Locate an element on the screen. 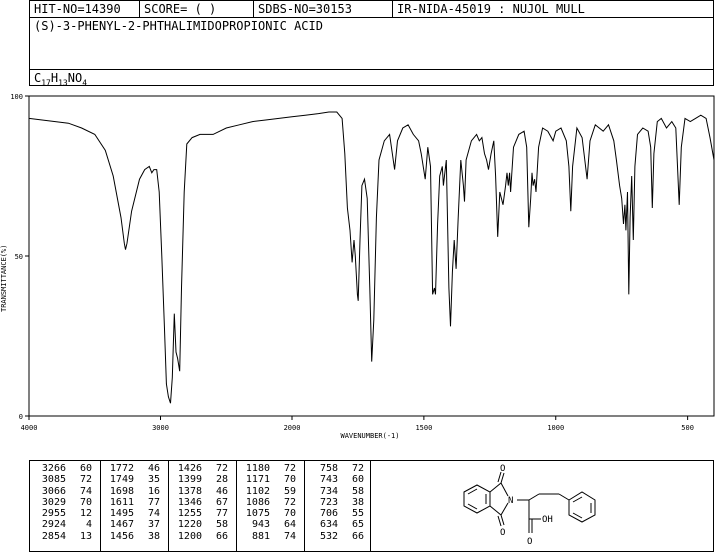  peak-wavenumber: 1075 is located at coordinates (257, 514).